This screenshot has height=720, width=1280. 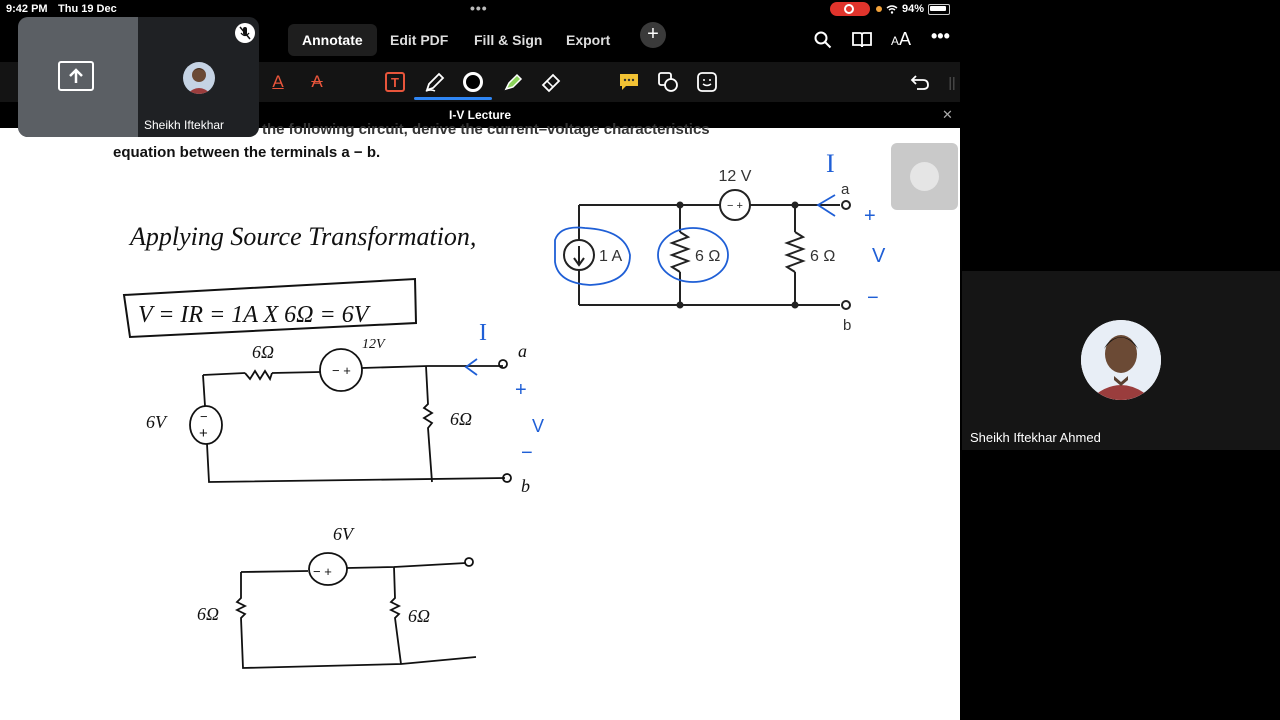 I want to click on color-circle-icon, so click(x=473, y=82).